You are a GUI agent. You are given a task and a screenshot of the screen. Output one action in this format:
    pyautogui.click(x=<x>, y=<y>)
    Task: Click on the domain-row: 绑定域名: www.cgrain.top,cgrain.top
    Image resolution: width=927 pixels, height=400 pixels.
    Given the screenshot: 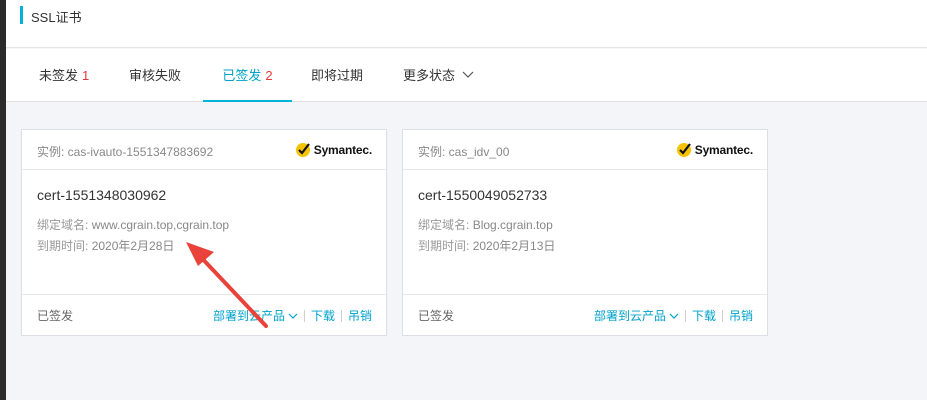 What is the action you would take?
    pyautogui.click(x=133, y=224)
    